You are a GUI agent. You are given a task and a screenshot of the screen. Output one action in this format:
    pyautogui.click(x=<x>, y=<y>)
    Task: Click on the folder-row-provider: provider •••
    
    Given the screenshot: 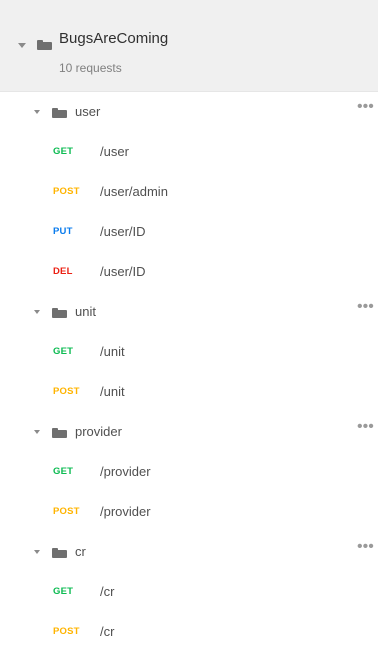 What is the action you would take?
    pyautogui.click(x=189, y=432)
    